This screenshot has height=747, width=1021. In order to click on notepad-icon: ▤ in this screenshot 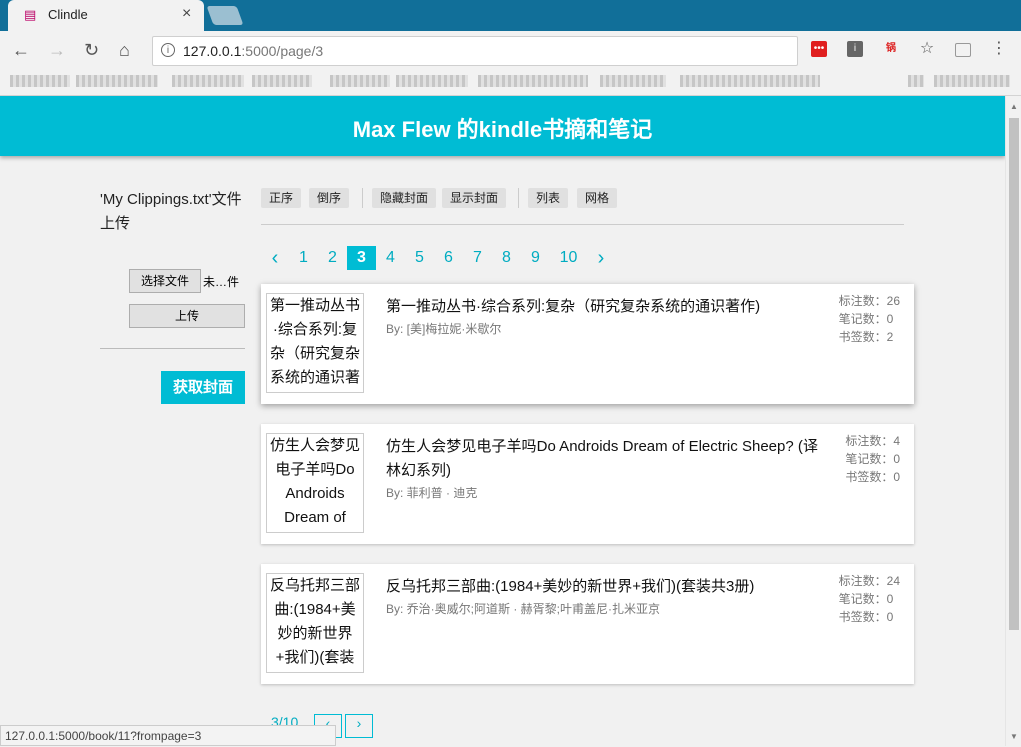, I will do `click(30, 14)`.